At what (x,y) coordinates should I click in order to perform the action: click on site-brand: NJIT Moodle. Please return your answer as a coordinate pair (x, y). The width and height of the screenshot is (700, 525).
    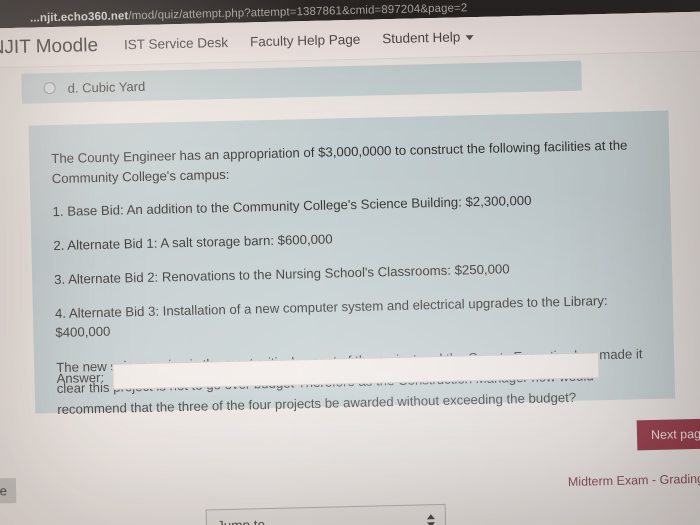
    Looking at the image, I should click on (49, 46).